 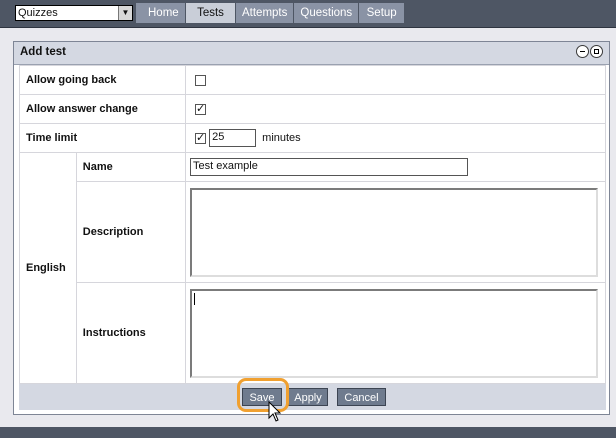 What do you see at coordinates (312, 109) in the screenshot?
I see `form-row: Allow answer change` at bounding box center [312, 109].